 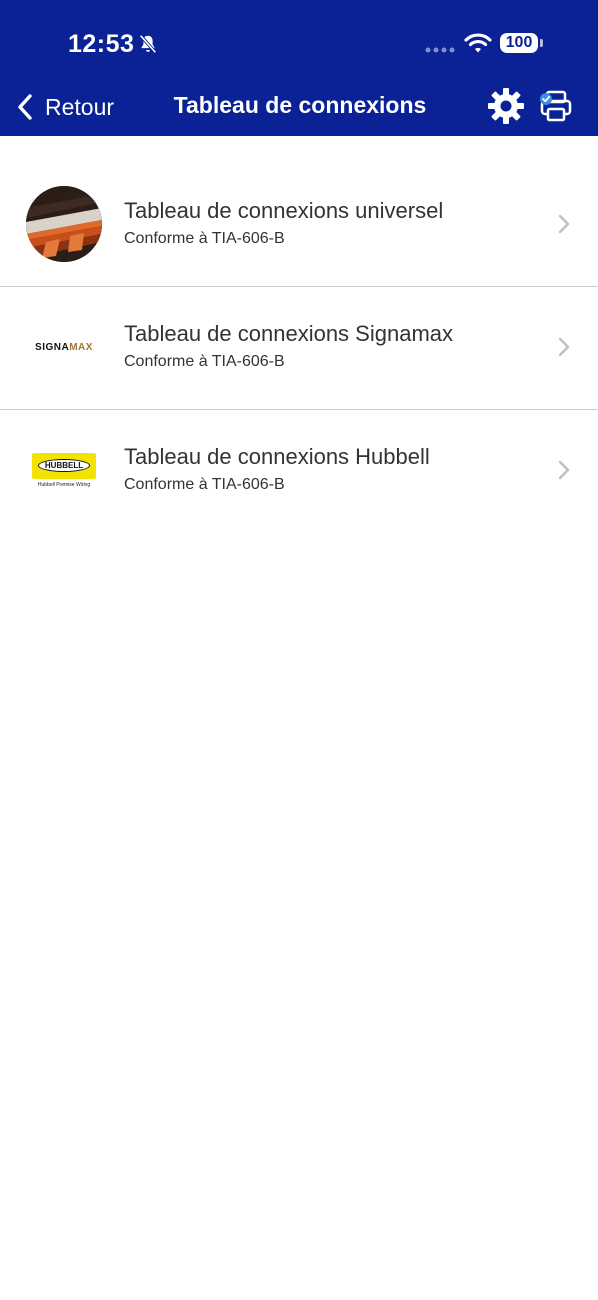 I want to click on wifi-icon, so click(x=478, y=43).